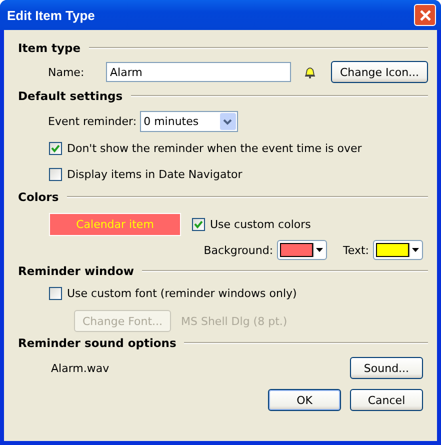 This screenshot has width=441, height=445. Describe the element at coordinates (260, 224) in the screenshot. I see `checkbox-label: Use custom colors` at that location.